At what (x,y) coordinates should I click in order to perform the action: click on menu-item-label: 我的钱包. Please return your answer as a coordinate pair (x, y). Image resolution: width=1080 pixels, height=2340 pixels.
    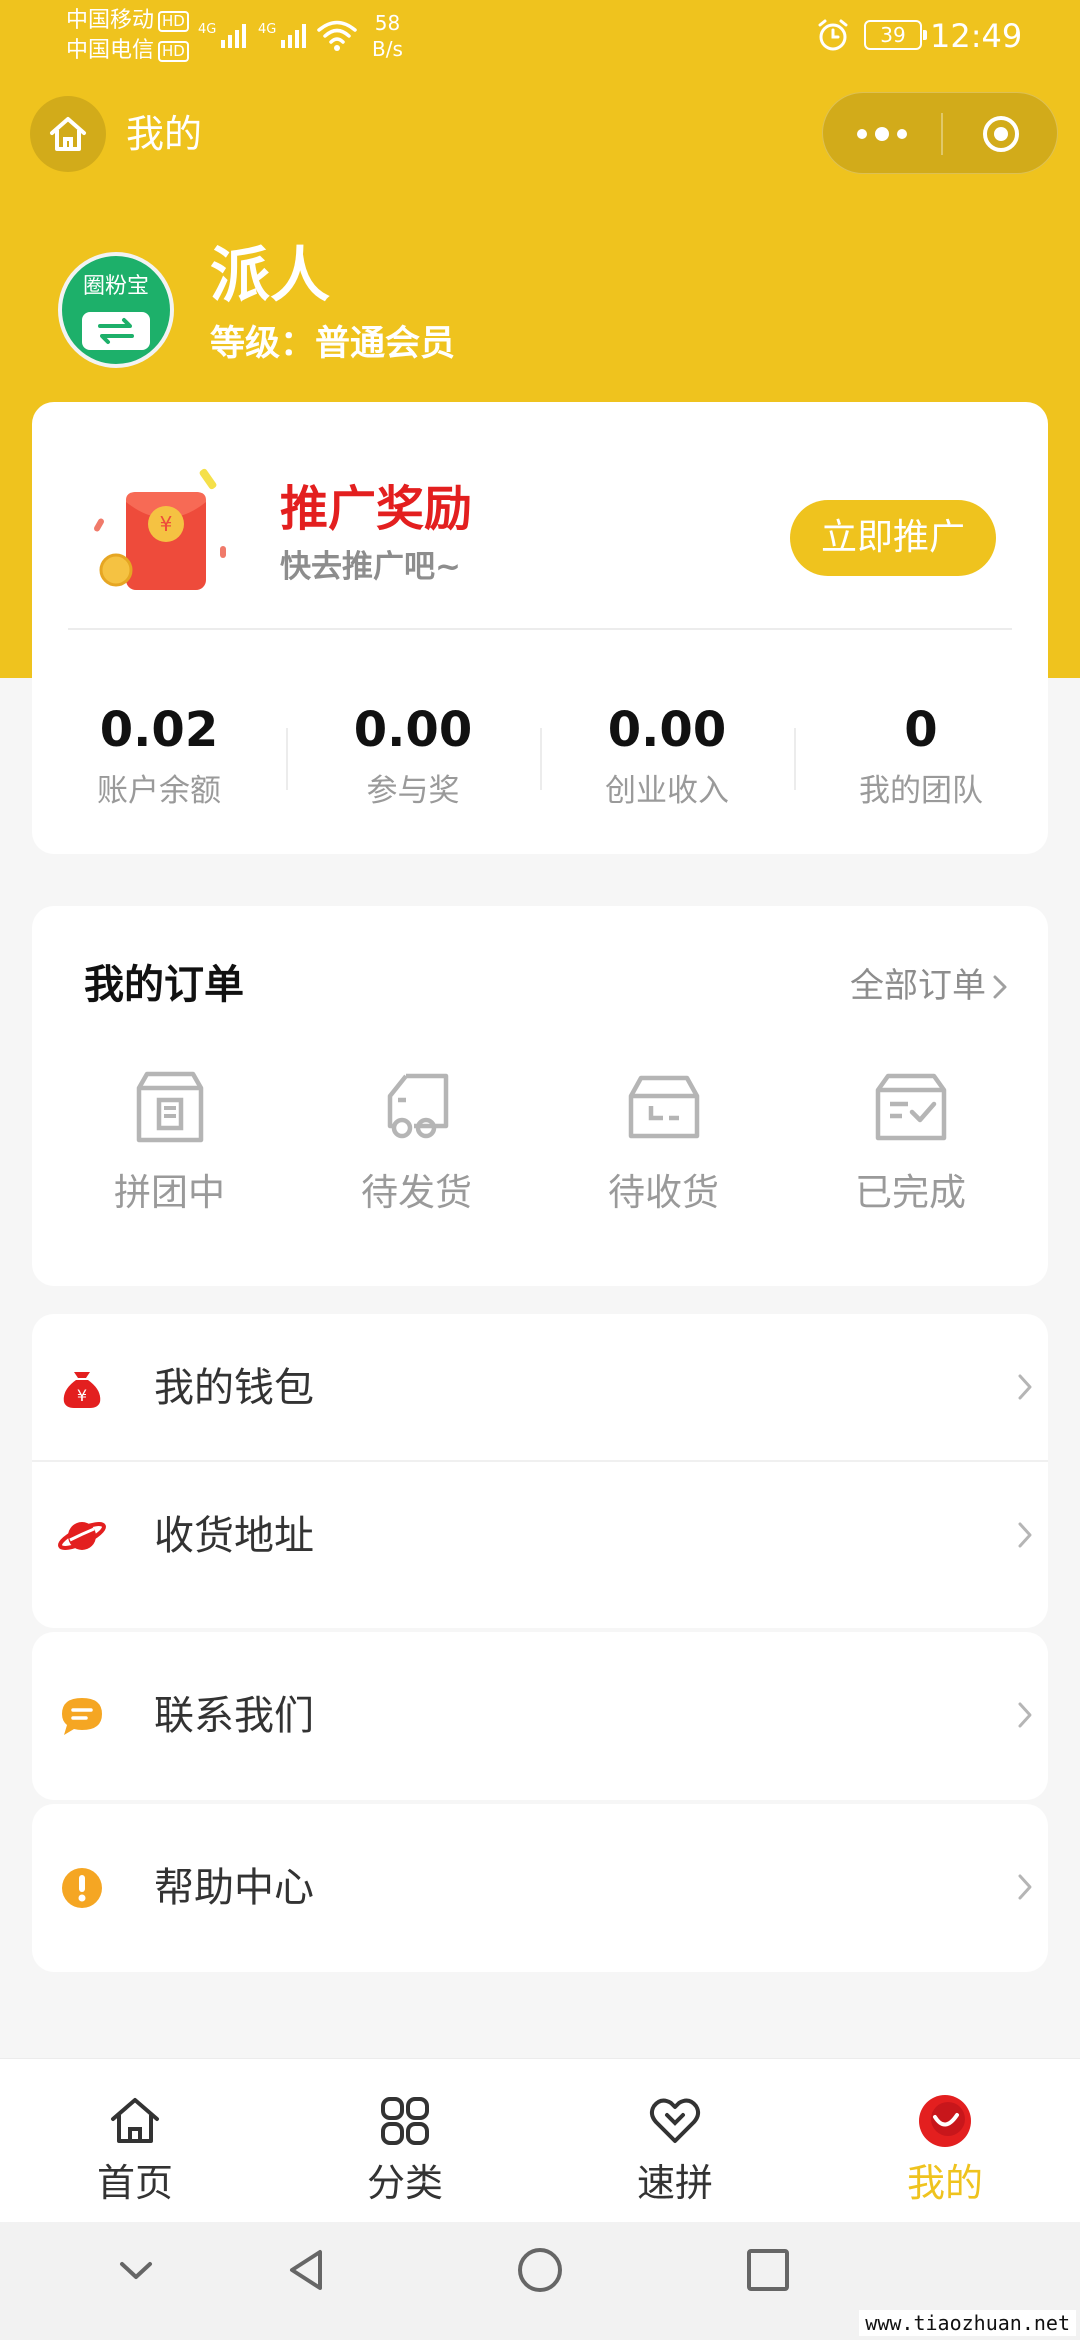
    Looking at the image, I should click on (234, 1388).